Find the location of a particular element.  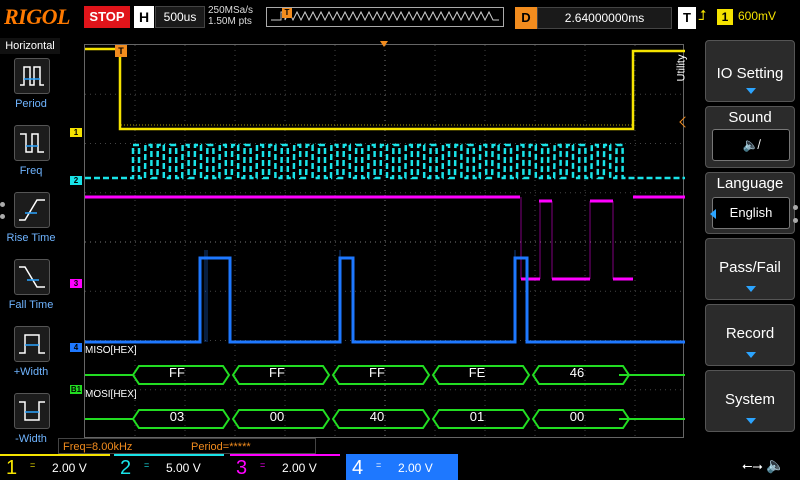

pass-fail-label: Pass/Fail is located at coordinates (750, 267).